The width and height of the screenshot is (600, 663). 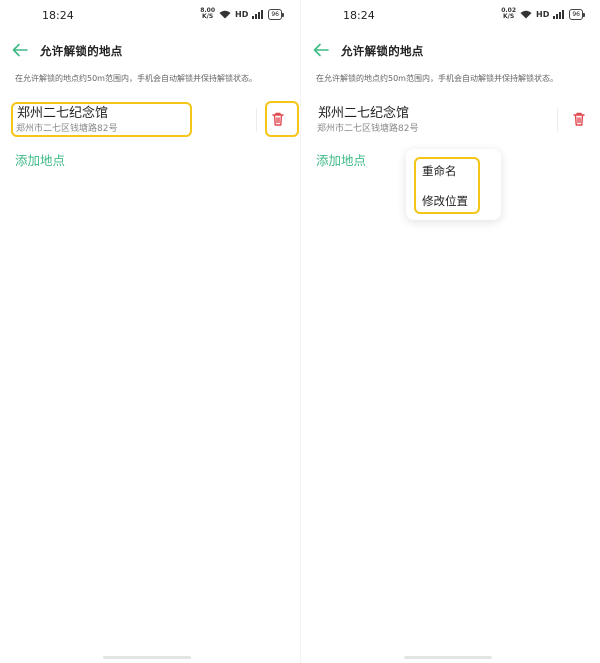 What do you see at coordinates (450, 15) in the screenshot?
I see `status-bar: 18:24 0.02 K/S HD 96` at bounding box center [450, 15].